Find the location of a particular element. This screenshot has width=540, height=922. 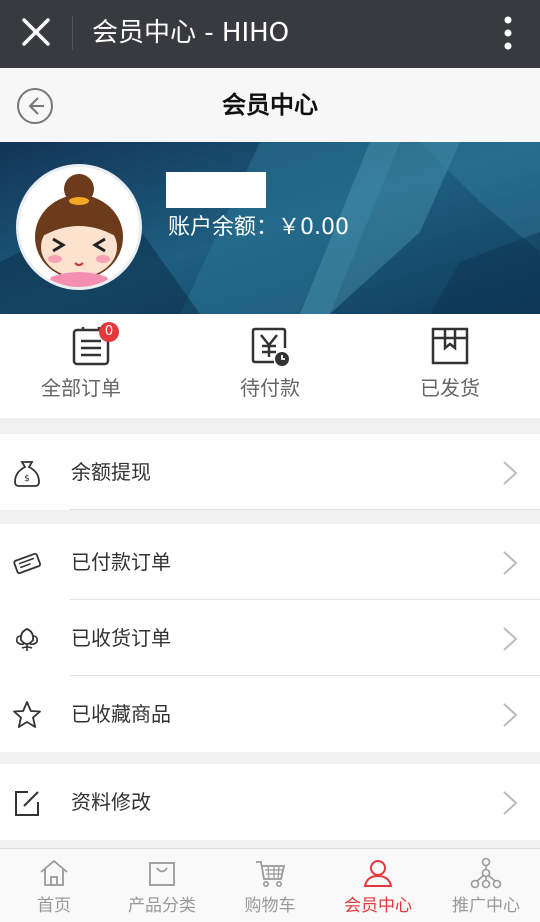

tab-label: 会员中心 is located at coordinates (378, 906).